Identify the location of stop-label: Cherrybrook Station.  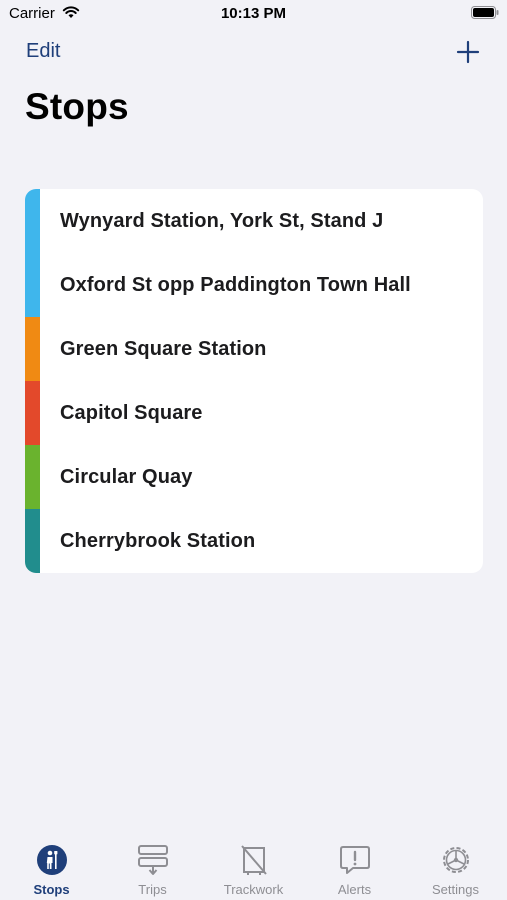
(158, 540).